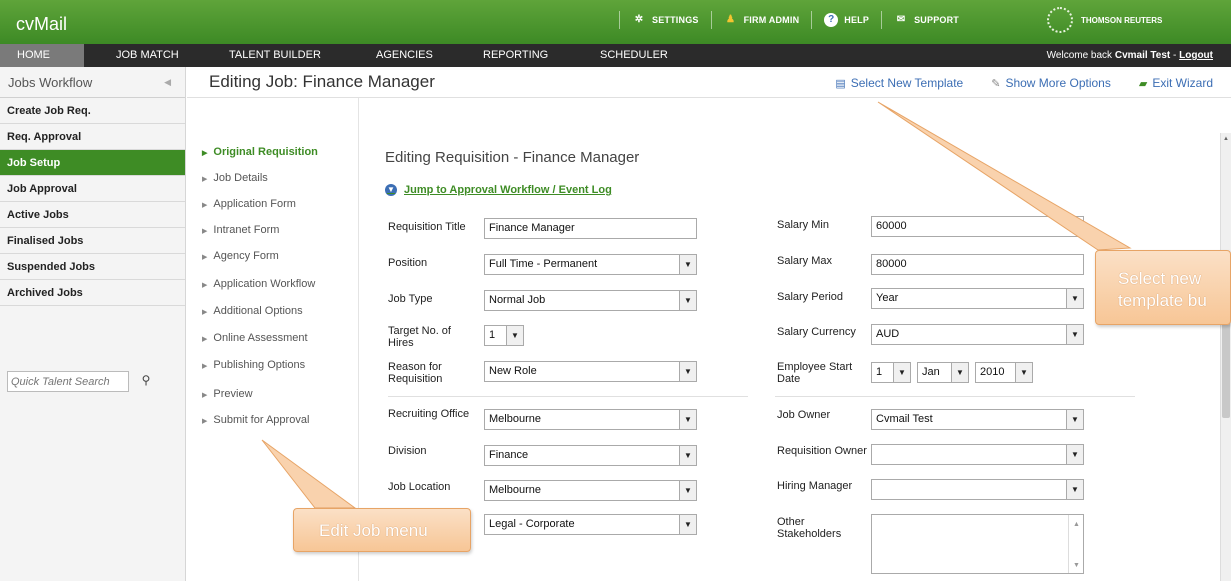 This screenshot has width=1231, height=581. I want to click on template-callout-pointer, so click(1004, 176).